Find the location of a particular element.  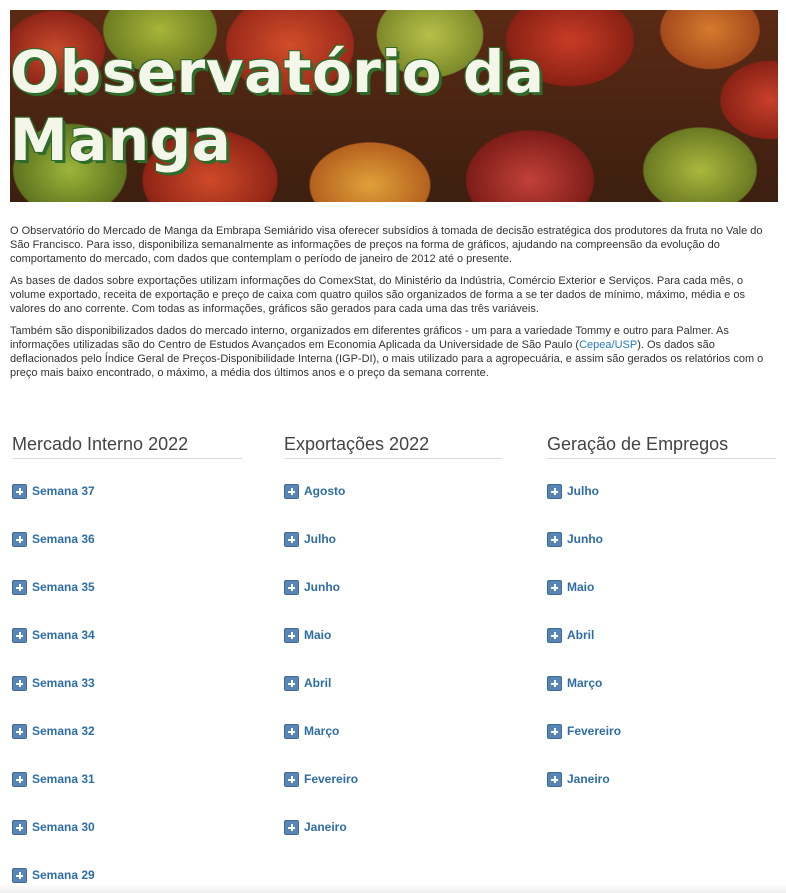

list-link-item: Semana 30 is located at coordinates (53, 827).